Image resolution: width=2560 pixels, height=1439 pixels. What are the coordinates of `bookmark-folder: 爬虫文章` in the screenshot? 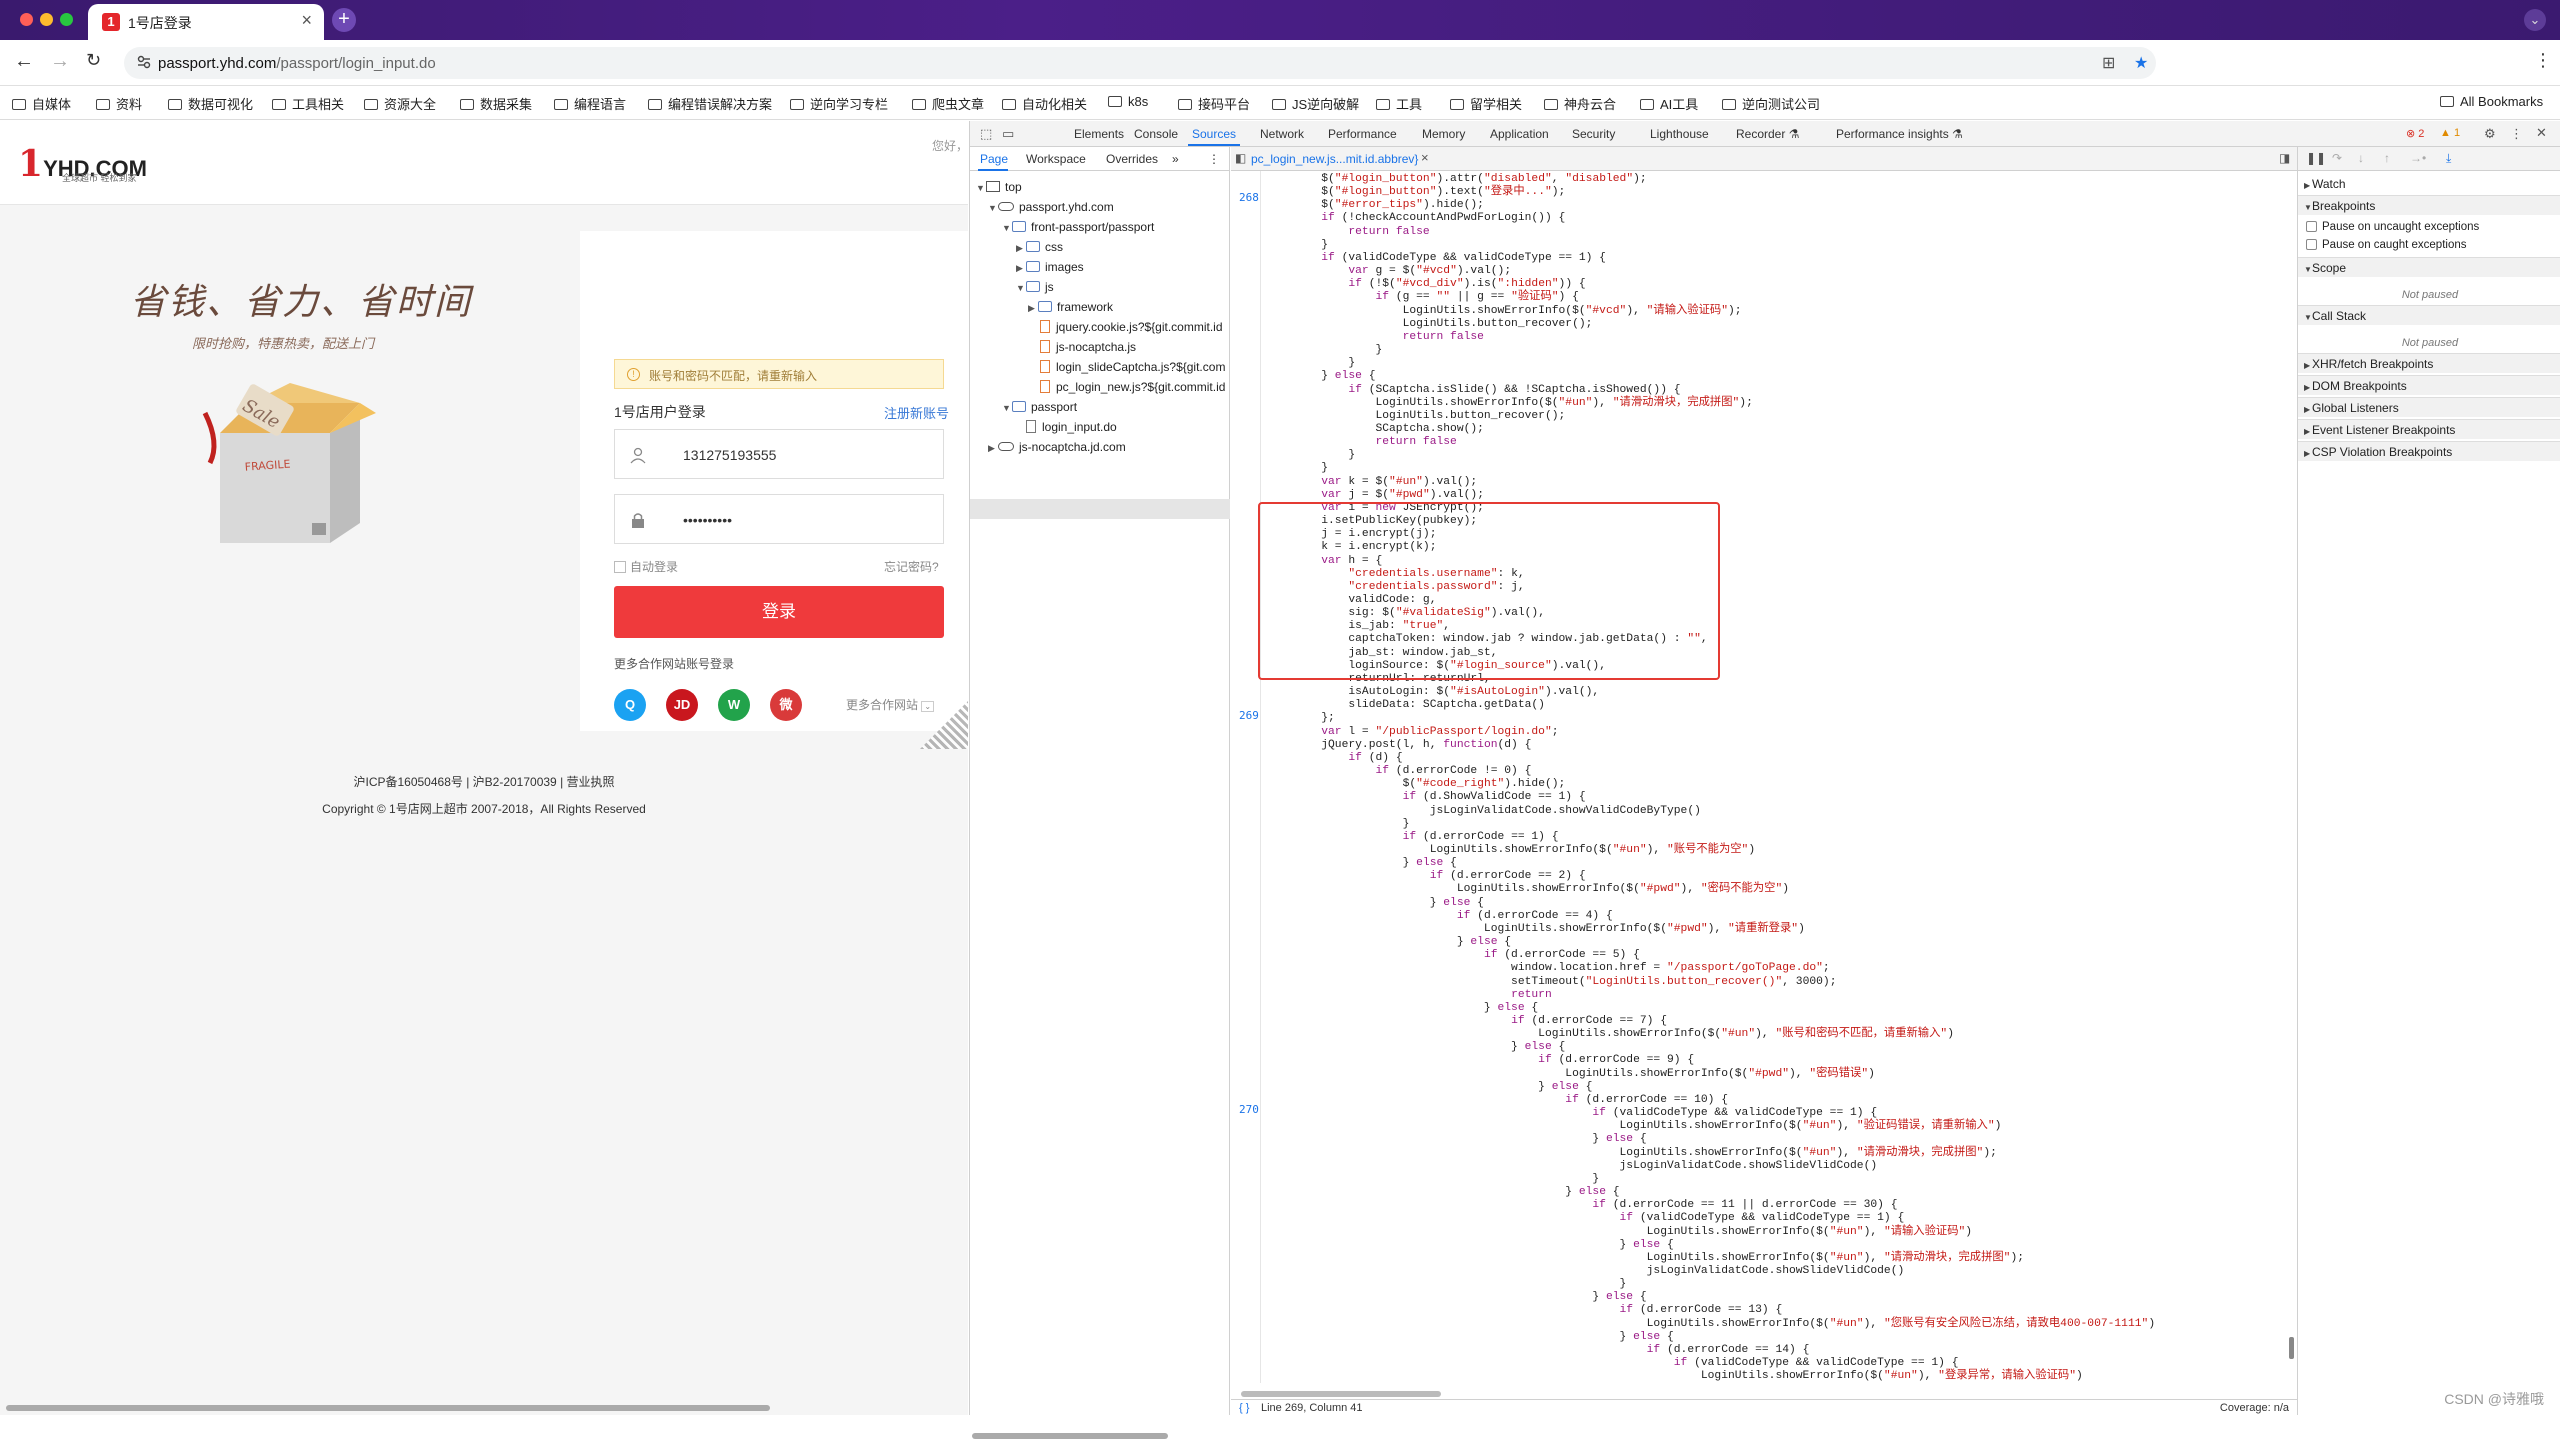 It's located at (948, 103).